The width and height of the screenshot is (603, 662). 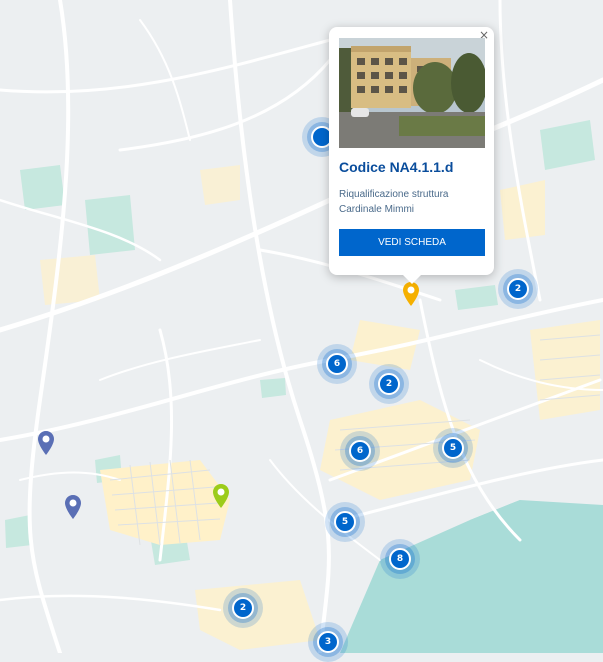 I want to click on project-code: Codice NA4.1.1.d, so click(x=396, y=167).